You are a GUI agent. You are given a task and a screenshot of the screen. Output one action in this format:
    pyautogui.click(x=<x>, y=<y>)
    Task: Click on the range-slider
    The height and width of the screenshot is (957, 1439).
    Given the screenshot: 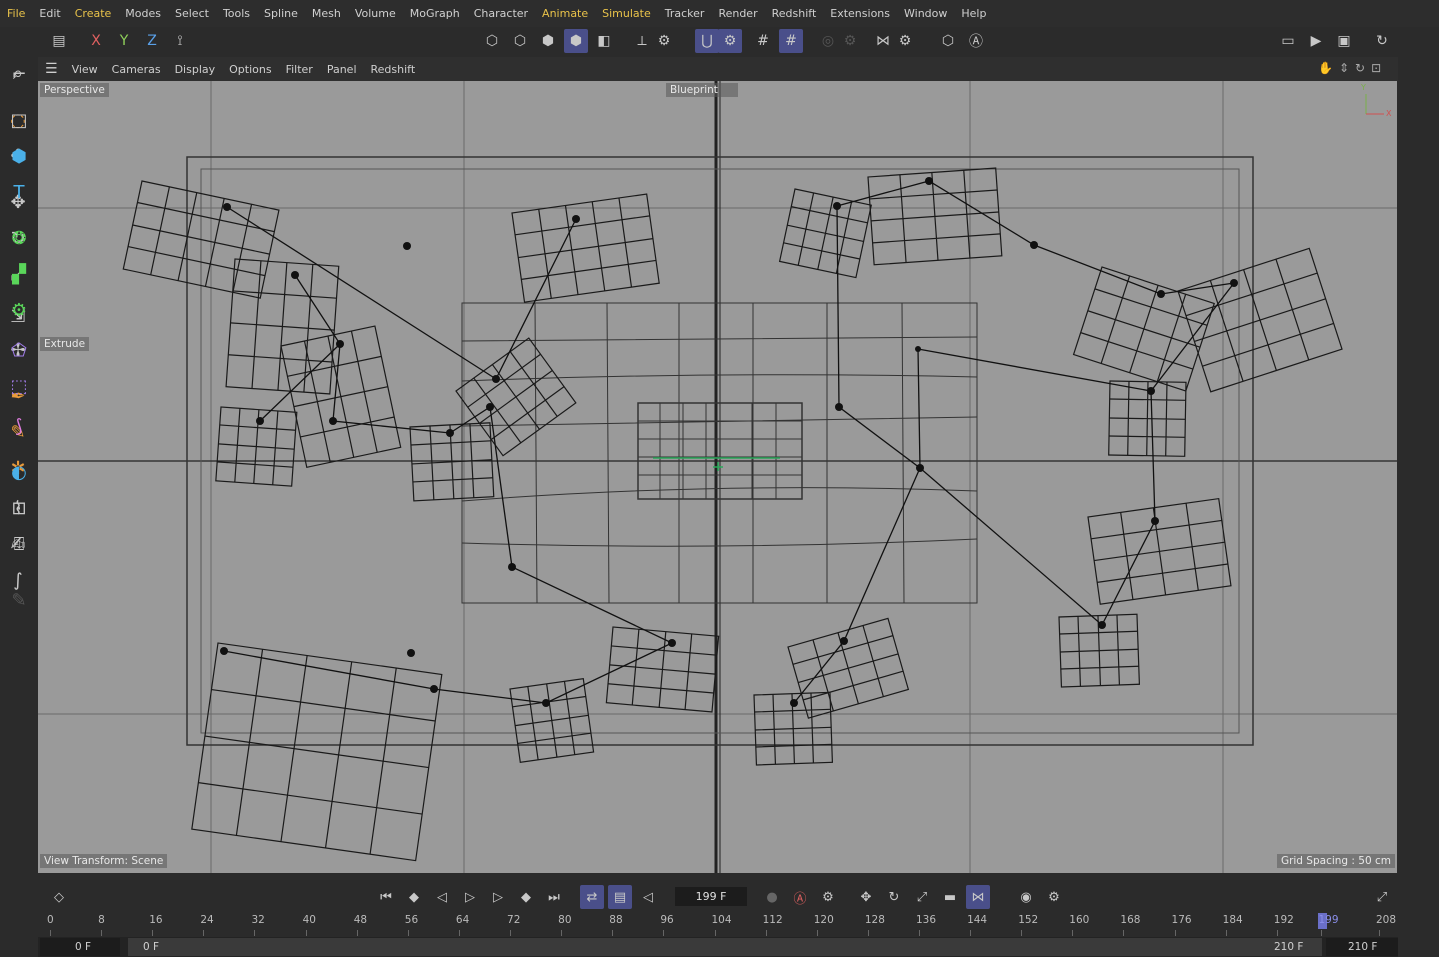 What is the action you would take?
    pyautogui.click(x=725, y=947)
    